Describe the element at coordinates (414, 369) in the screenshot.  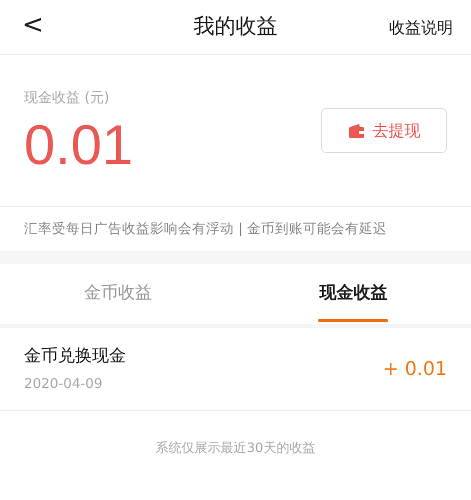
I see `record-amount: + 0.01` at that location.